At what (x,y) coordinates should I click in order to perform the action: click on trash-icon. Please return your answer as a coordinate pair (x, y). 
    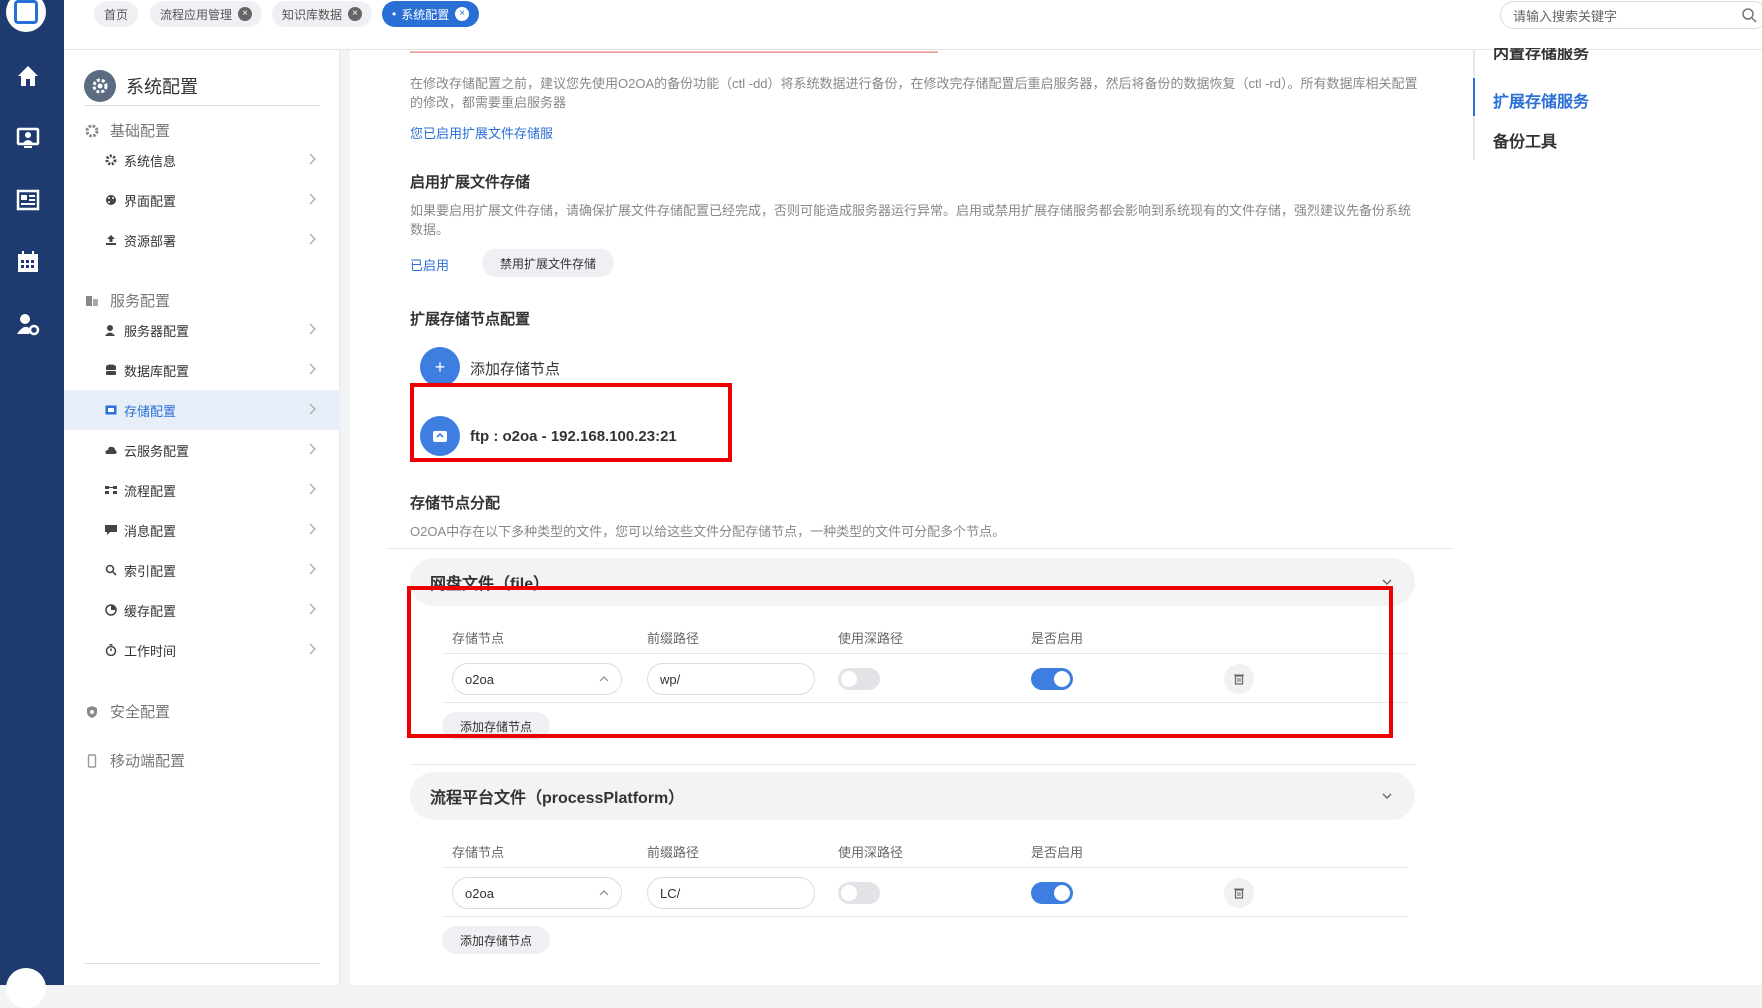
    Looking at the image, I should click on (1239, 679).